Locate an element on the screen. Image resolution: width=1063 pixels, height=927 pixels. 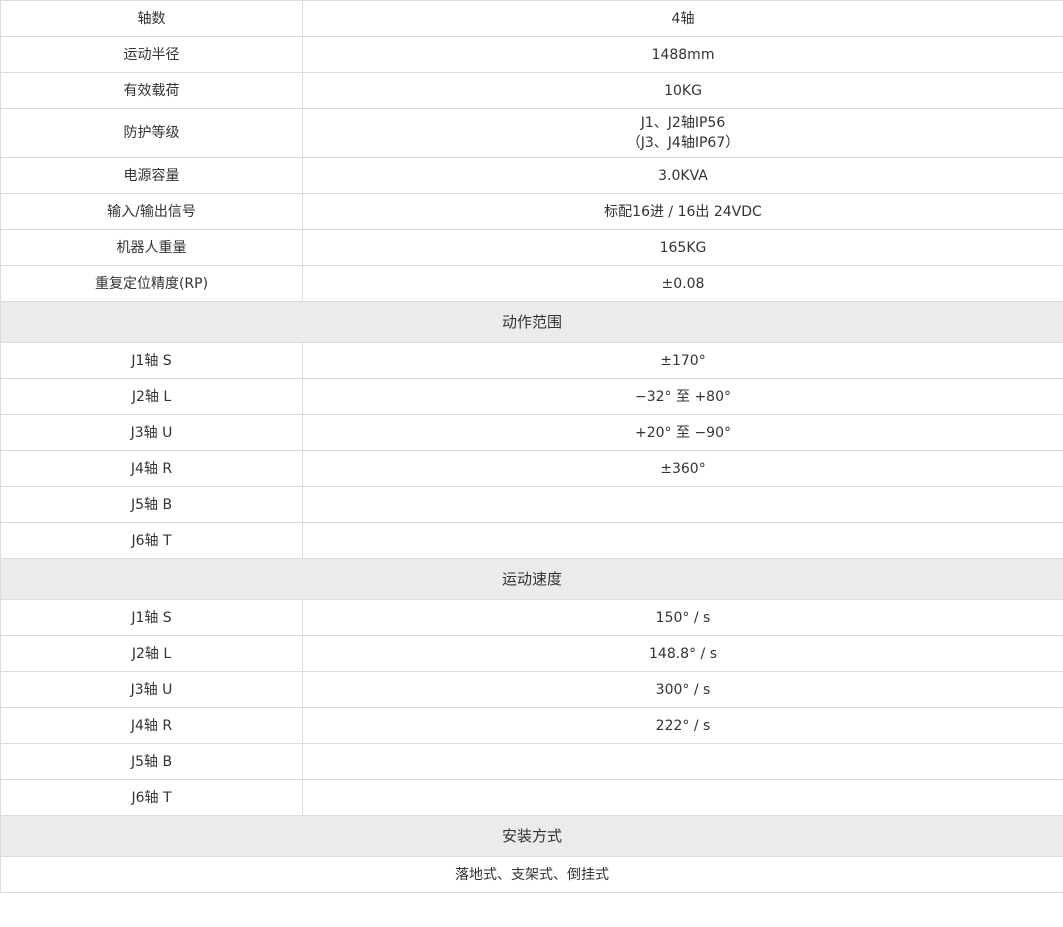
table-row: 电源容量 3.0KVA is located at coordinates (531, 175).